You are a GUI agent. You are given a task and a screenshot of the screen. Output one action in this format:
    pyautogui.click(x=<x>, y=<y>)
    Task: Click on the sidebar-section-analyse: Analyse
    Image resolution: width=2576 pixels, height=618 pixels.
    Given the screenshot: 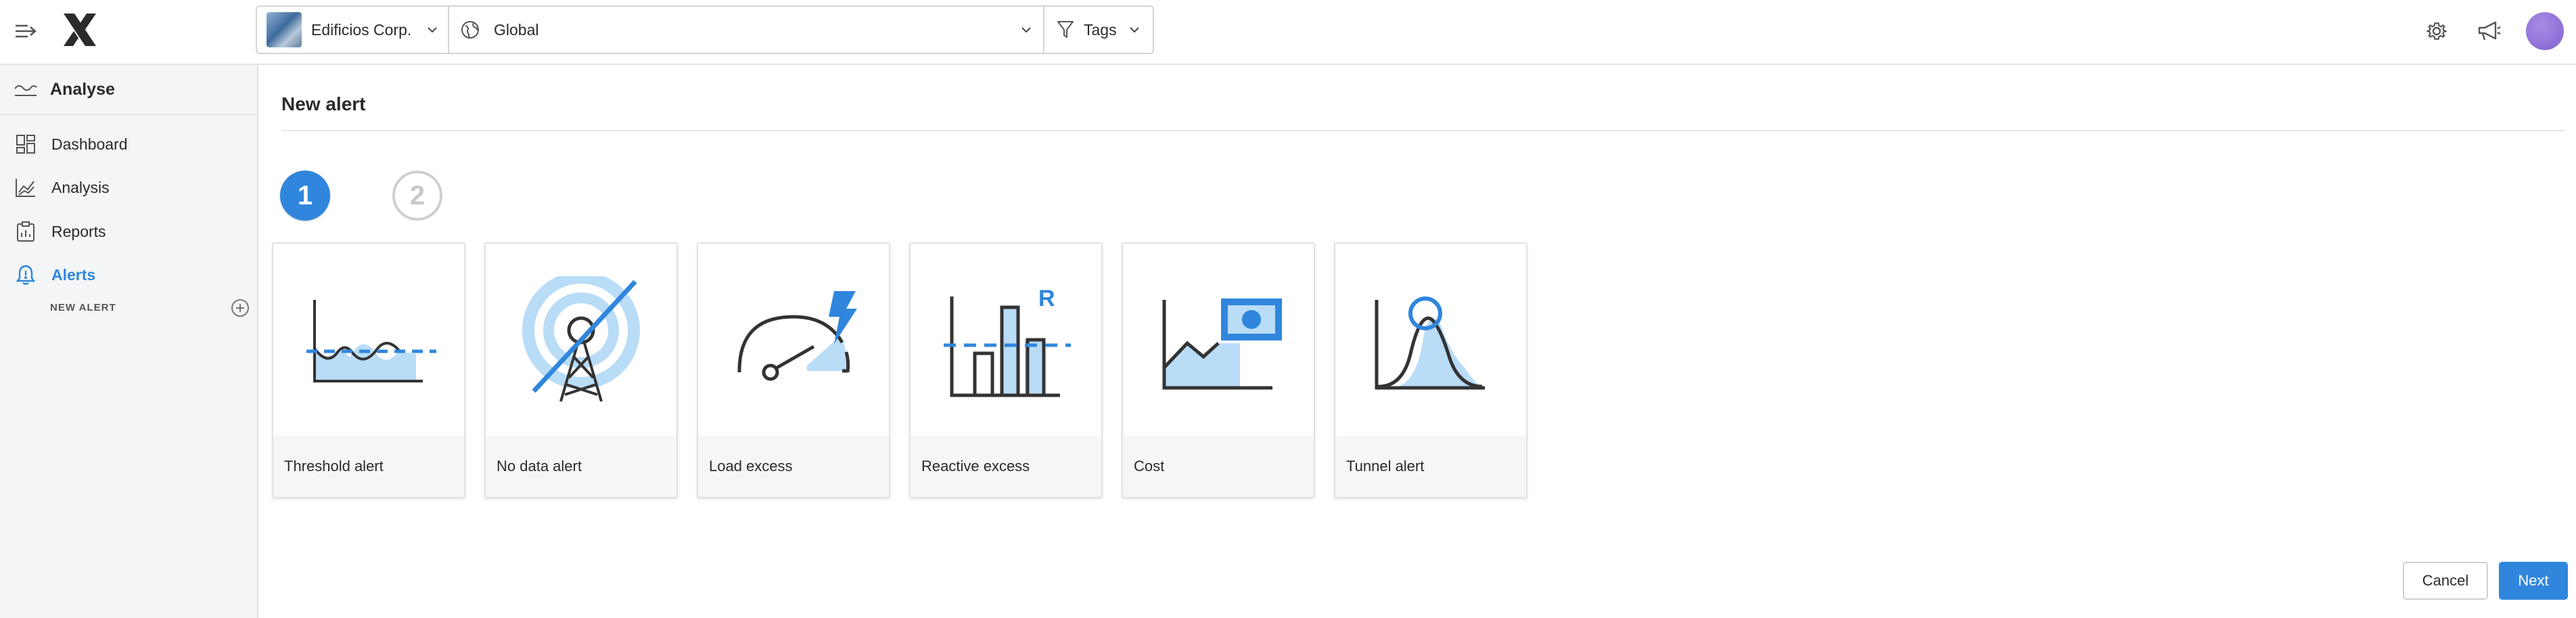 What is the action you would take?
    pyautogui.click(x=64, y=90)
    